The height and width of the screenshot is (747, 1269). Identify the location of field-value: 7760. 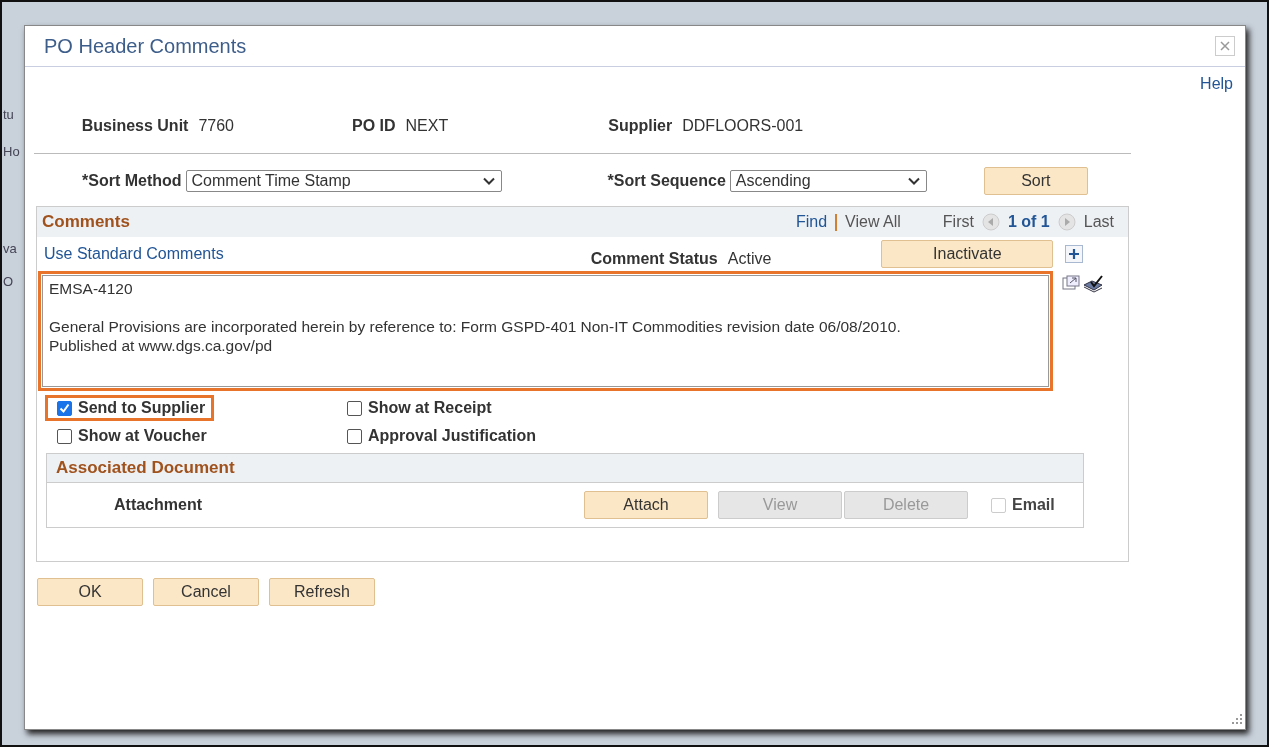
(216, 126).